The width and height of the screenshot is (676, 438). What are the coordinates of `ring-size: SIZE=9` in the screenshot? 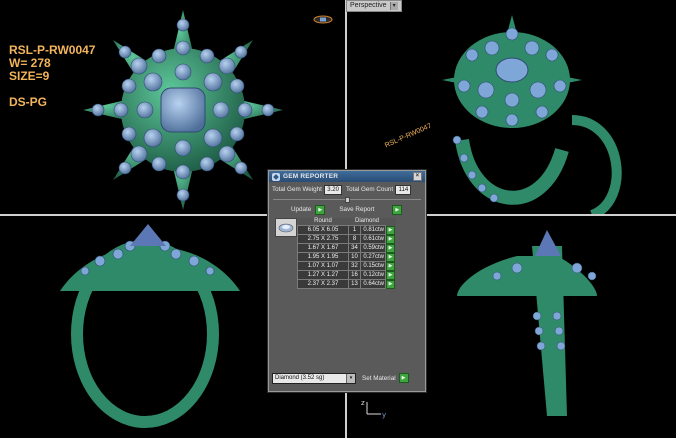 It's located at (29, 76).